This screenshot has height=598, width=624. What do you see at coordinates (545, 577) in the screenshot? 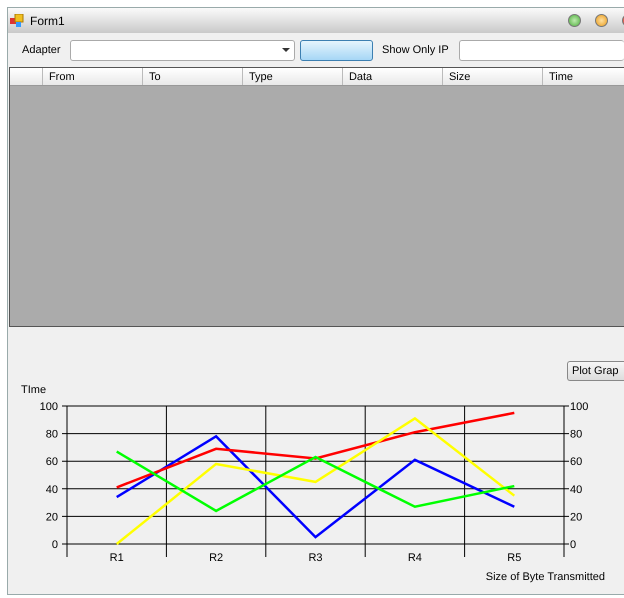
I see `x-axis-title: Size of Byte Transmitted` at bounding box center [545, 577].